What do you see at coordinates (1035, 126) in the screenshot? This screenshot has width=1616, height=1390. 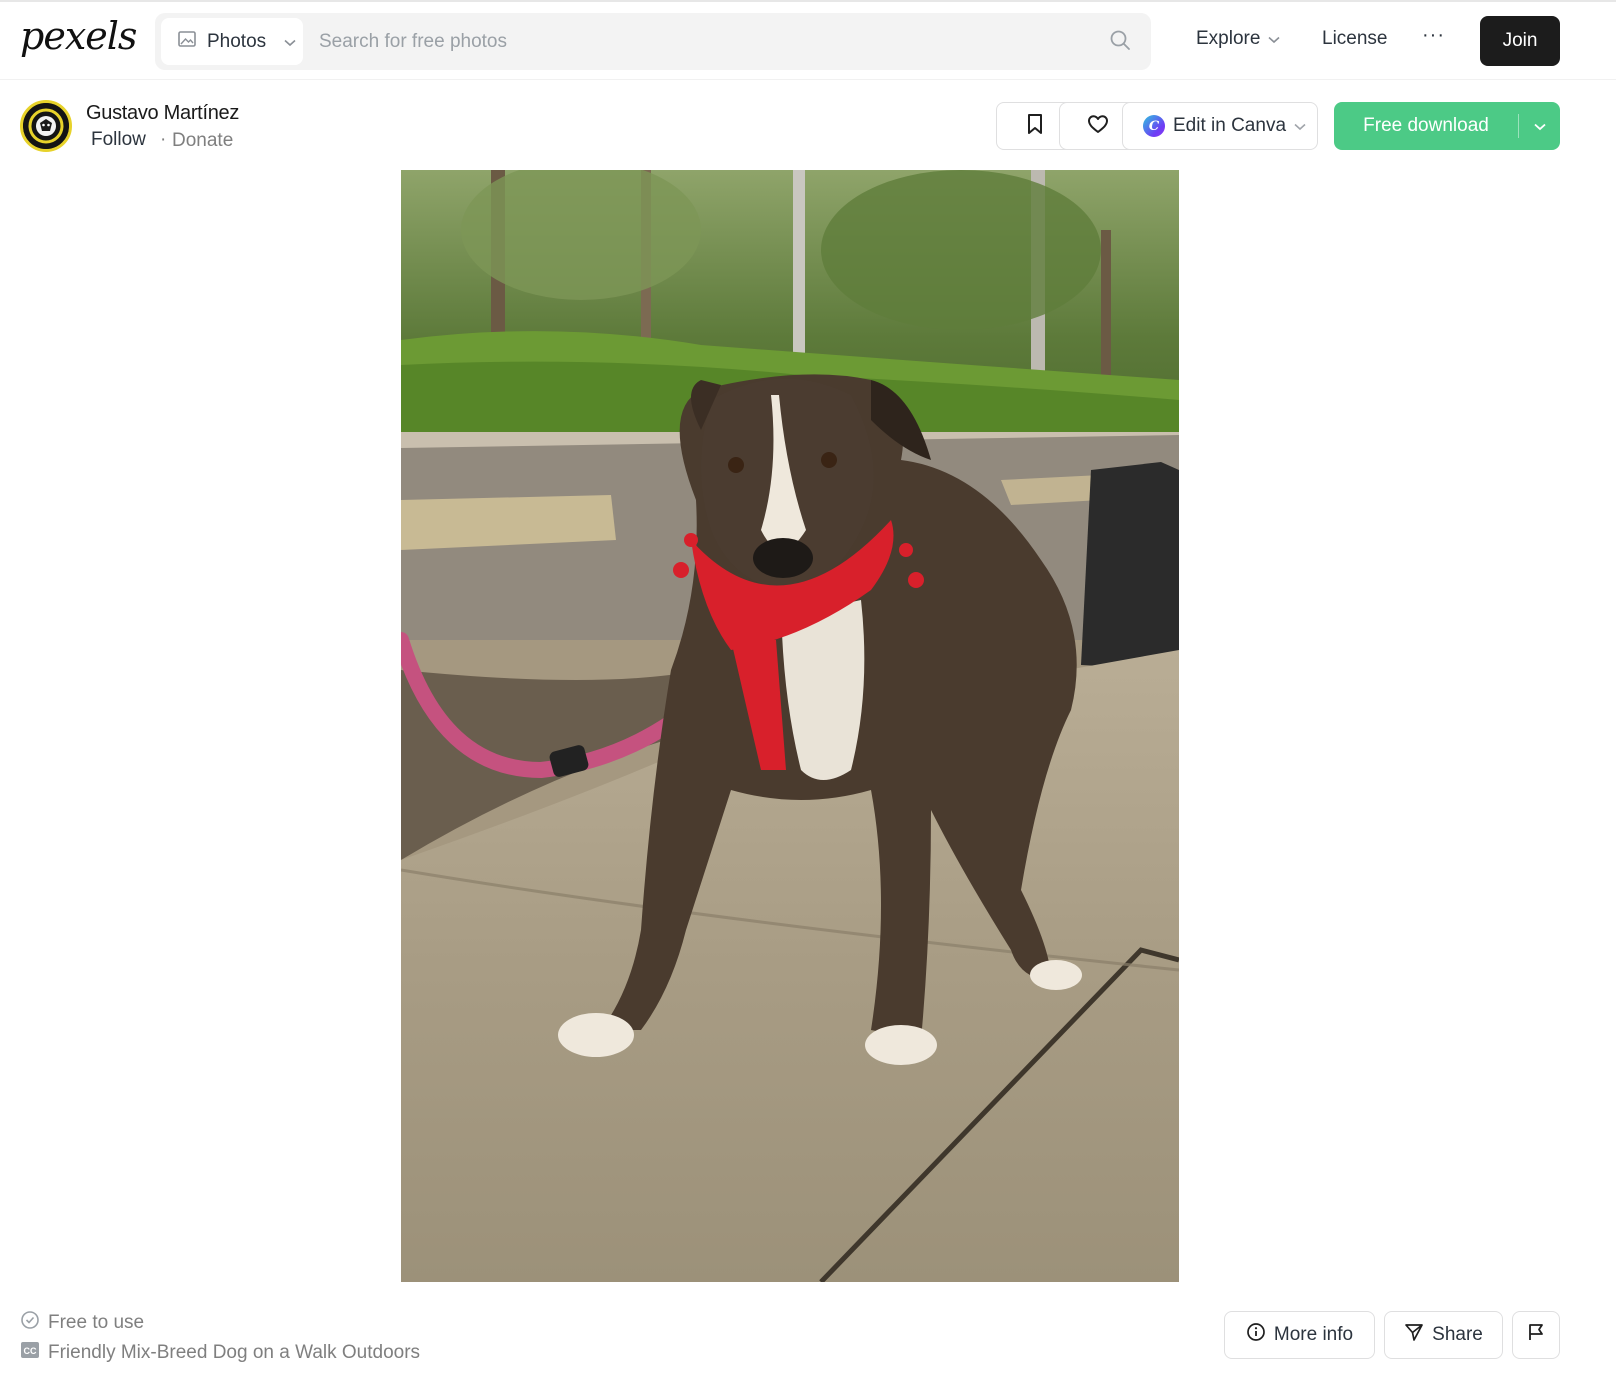 I see `bookmark-icon` at bounding box center [1035, 126].